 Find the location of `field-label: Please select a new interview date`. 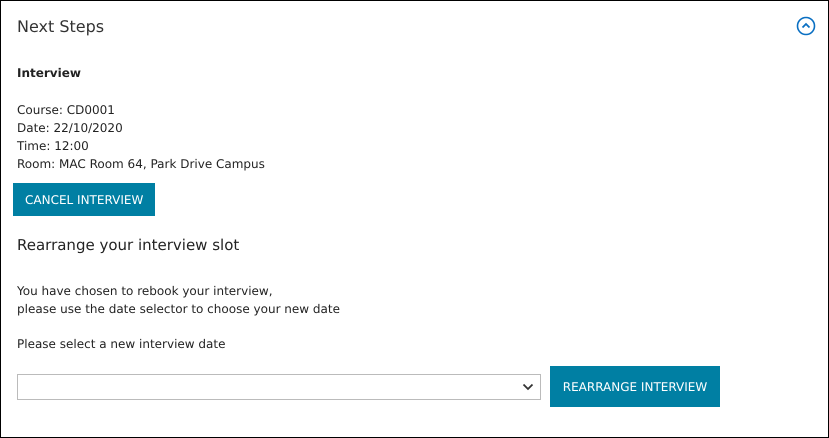

field-label: Please select a new interview date is located at coordinates (121, 344).